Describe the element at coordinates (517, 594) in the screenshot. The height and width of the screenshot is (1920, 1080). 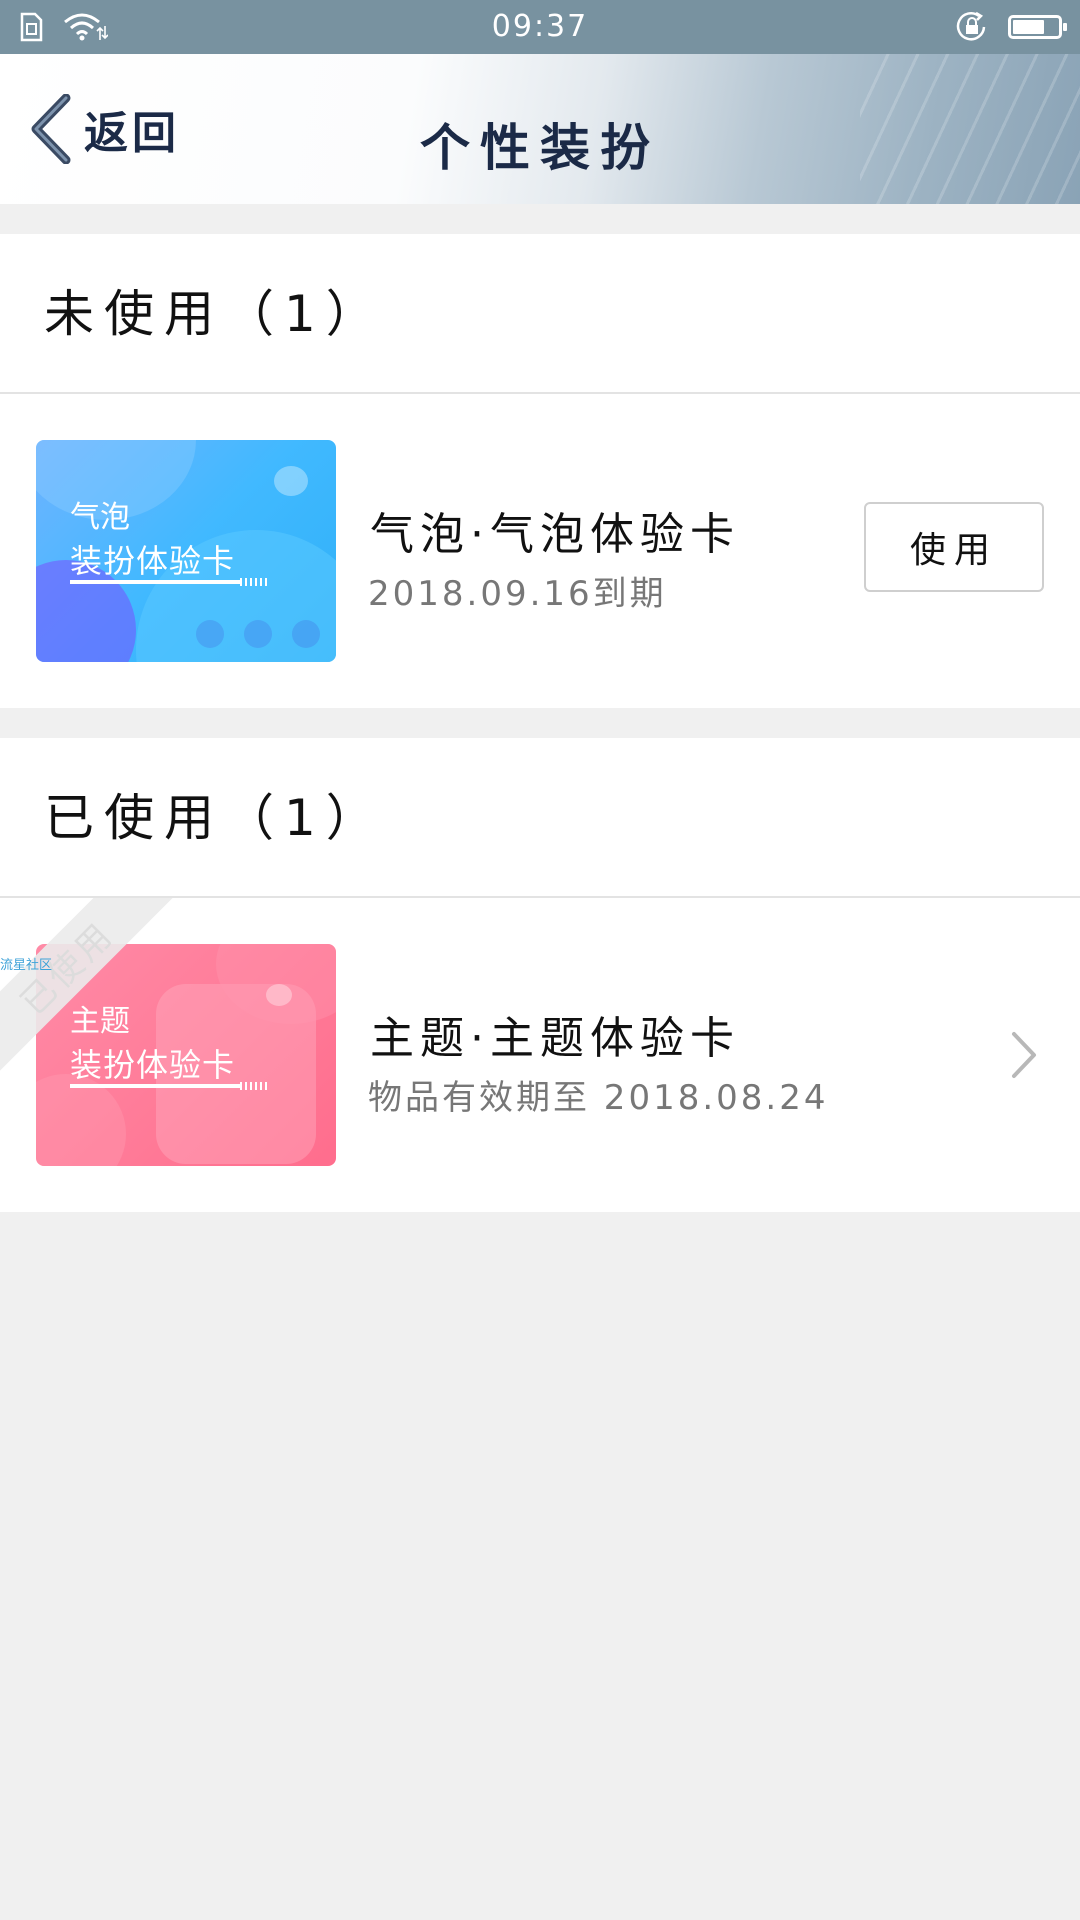
I see `item-expiry: 2018.09.16到期` at that location.